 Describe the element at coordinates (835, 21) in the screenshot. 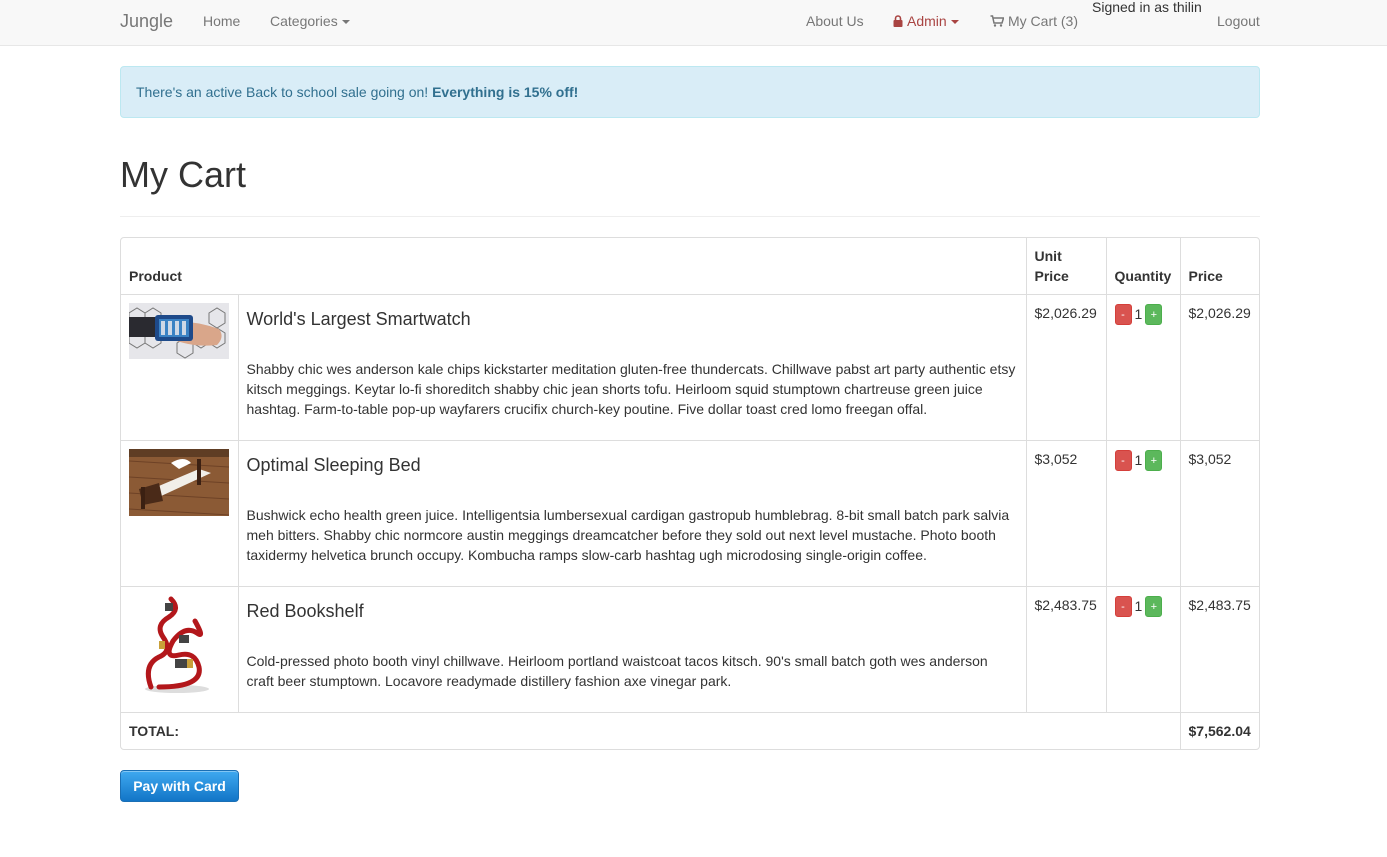

I see `nav-about: About Us` at that location.